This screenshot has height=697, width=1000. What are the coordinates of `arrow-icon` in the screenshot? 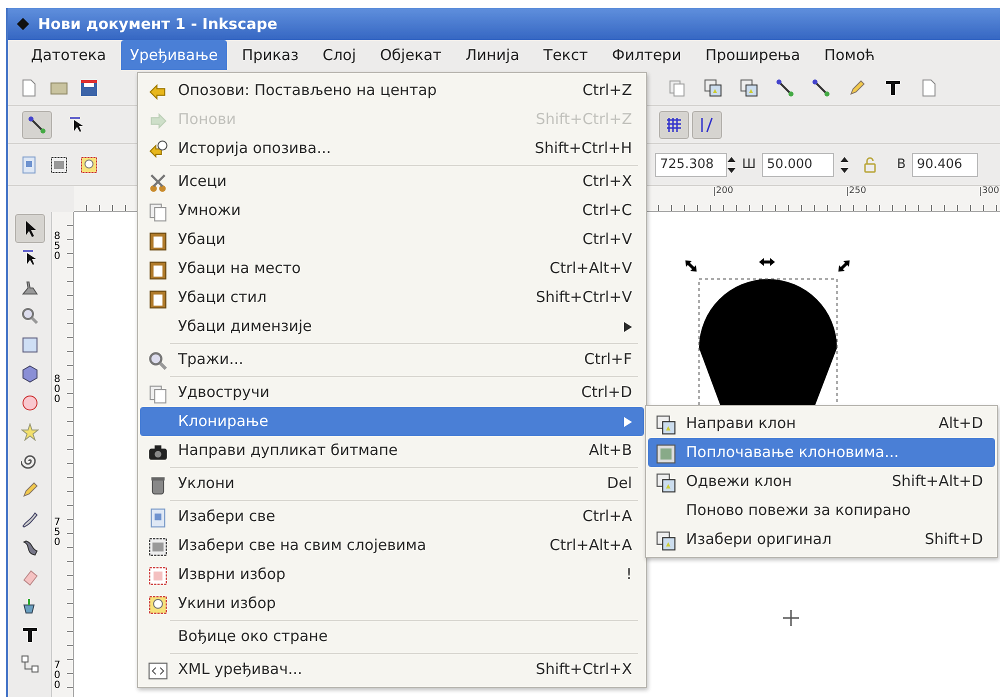 It's located at (158, 92).